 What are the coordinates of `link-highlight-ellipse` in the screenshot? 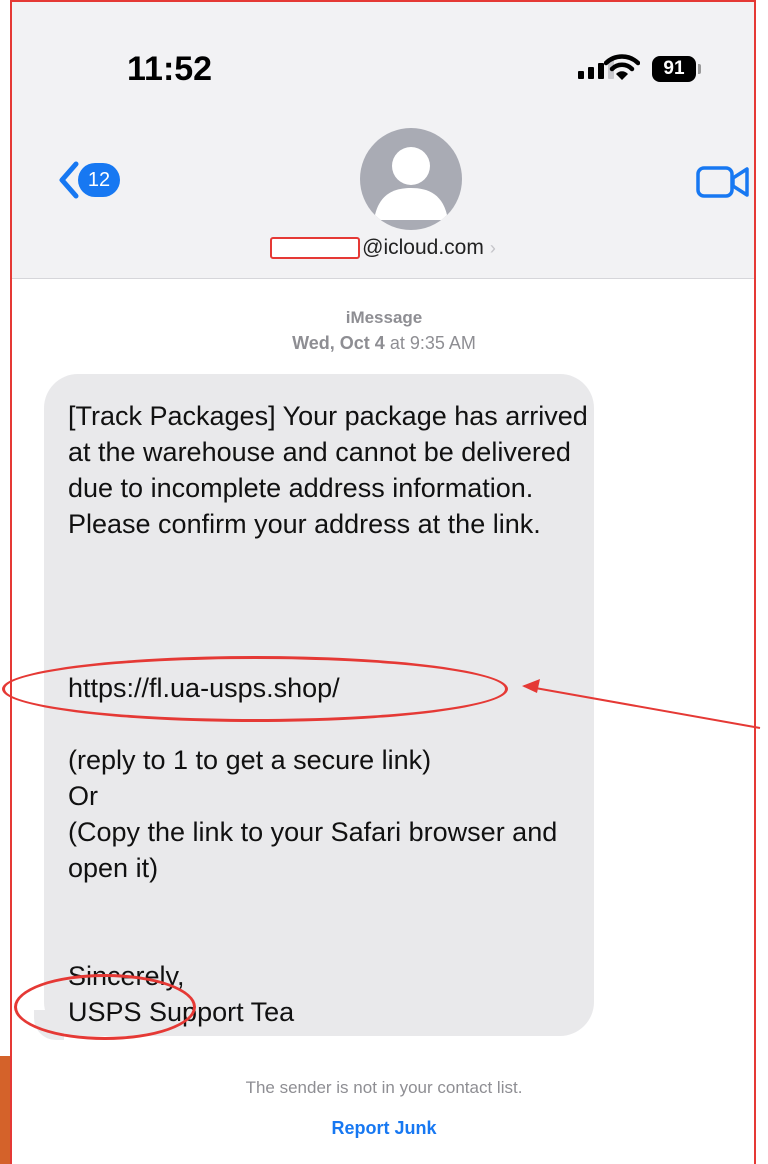 It's located at (255, 689).